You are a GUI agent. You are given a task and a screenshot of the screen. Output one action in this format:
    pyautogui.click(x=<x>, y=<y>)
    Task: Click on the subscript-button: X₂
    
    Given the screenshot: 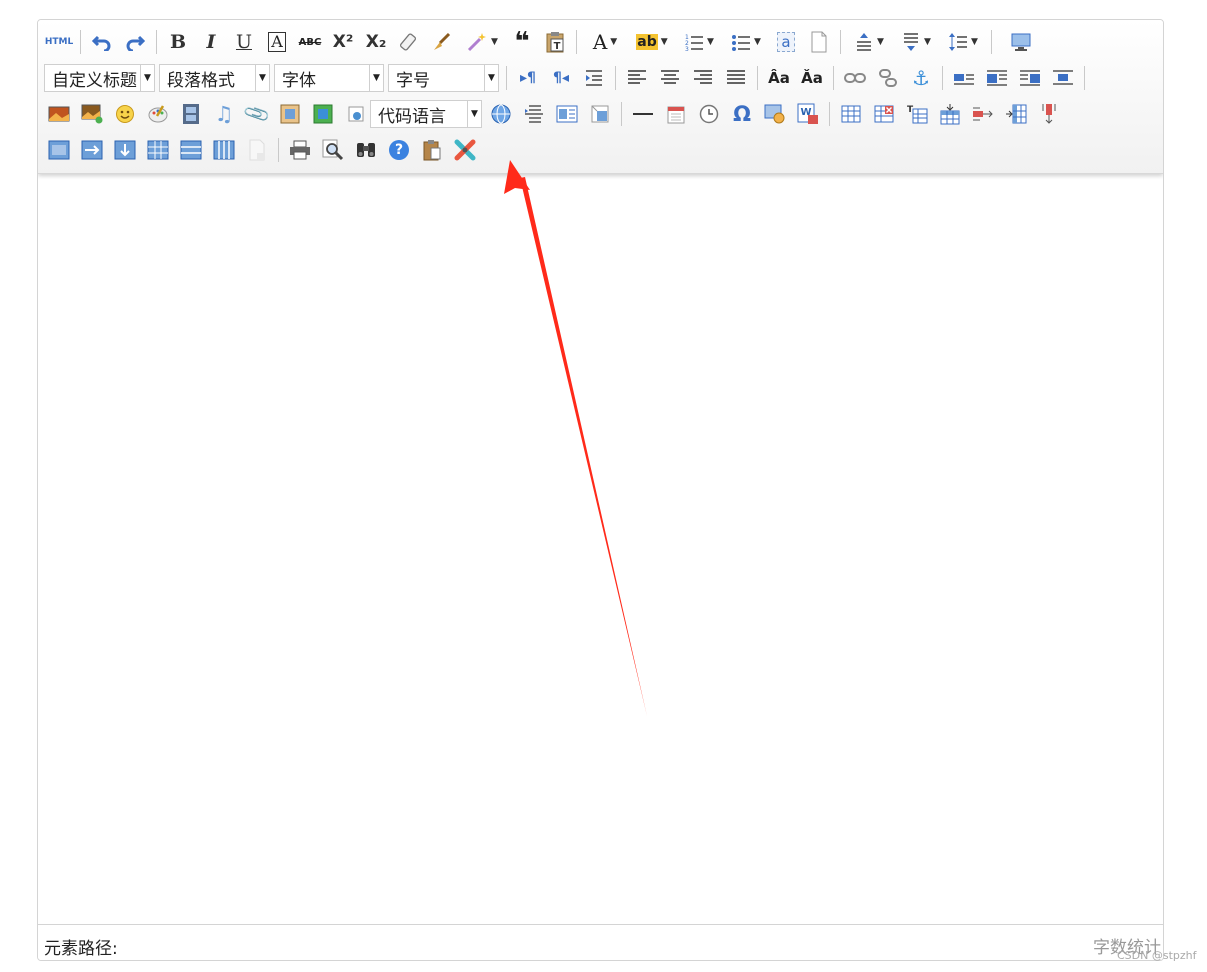 What is the action you would take?
    pyautogui.click(x=376, y=42)
    